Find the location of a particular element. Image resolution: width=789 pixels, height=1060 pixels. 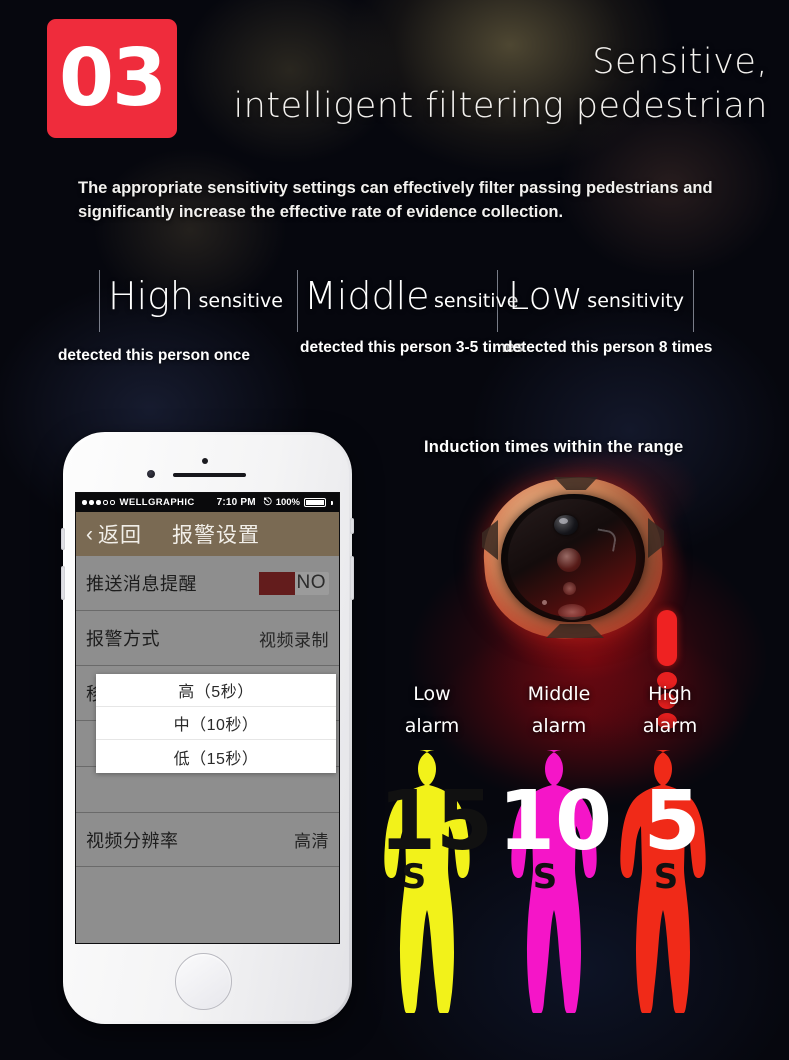

sensitivity-suffix-high: sensitive is located at coordinates (240, 301).